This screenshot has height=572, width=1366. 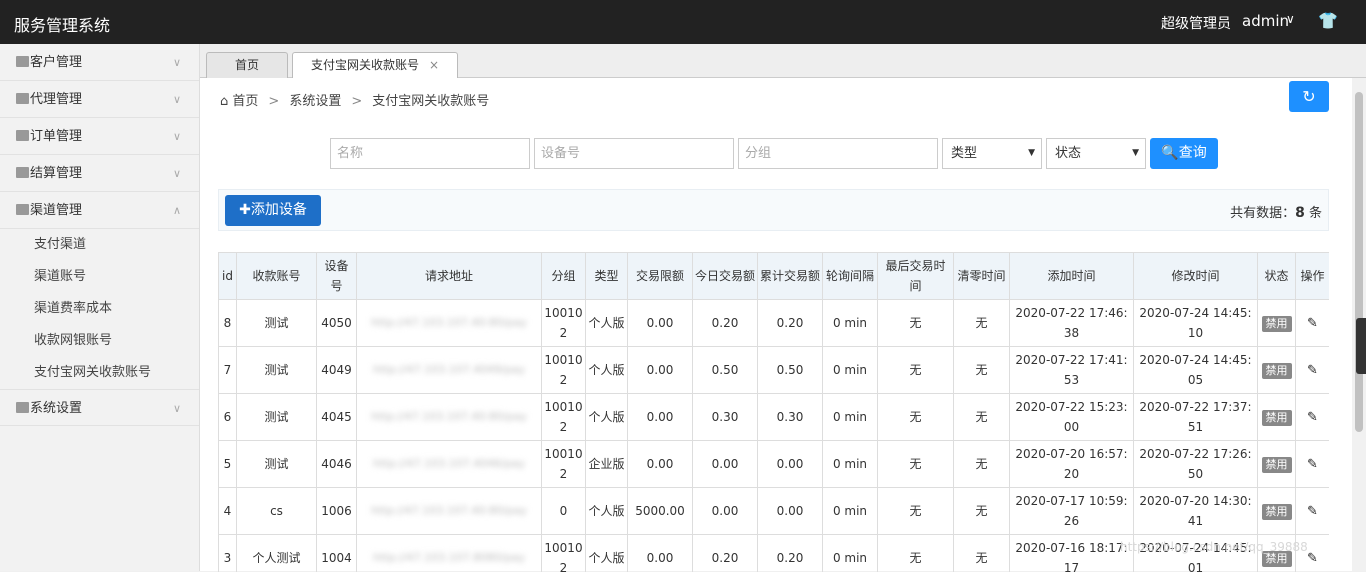 I want to click on column-header: 请求地址, so click(x=449, y=276).